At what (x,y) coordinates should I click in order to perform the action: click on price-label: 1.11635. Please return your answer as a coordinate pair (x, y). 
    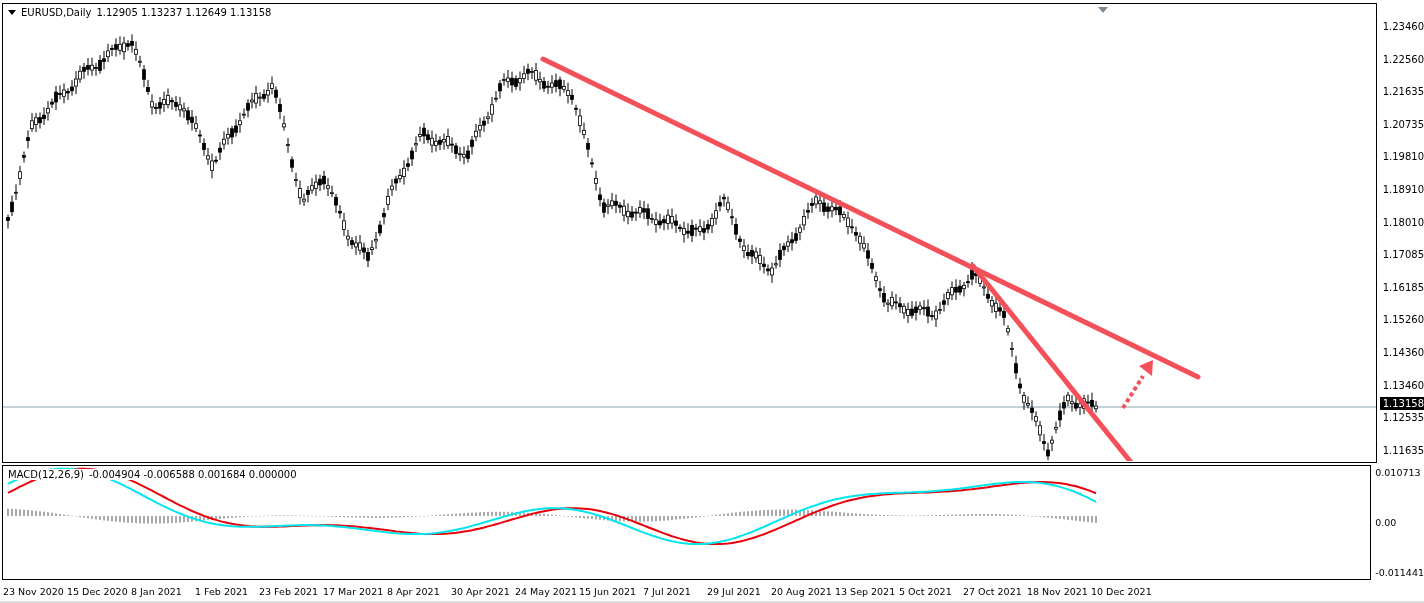
    Looking at the image, I should click on (1403, 450).